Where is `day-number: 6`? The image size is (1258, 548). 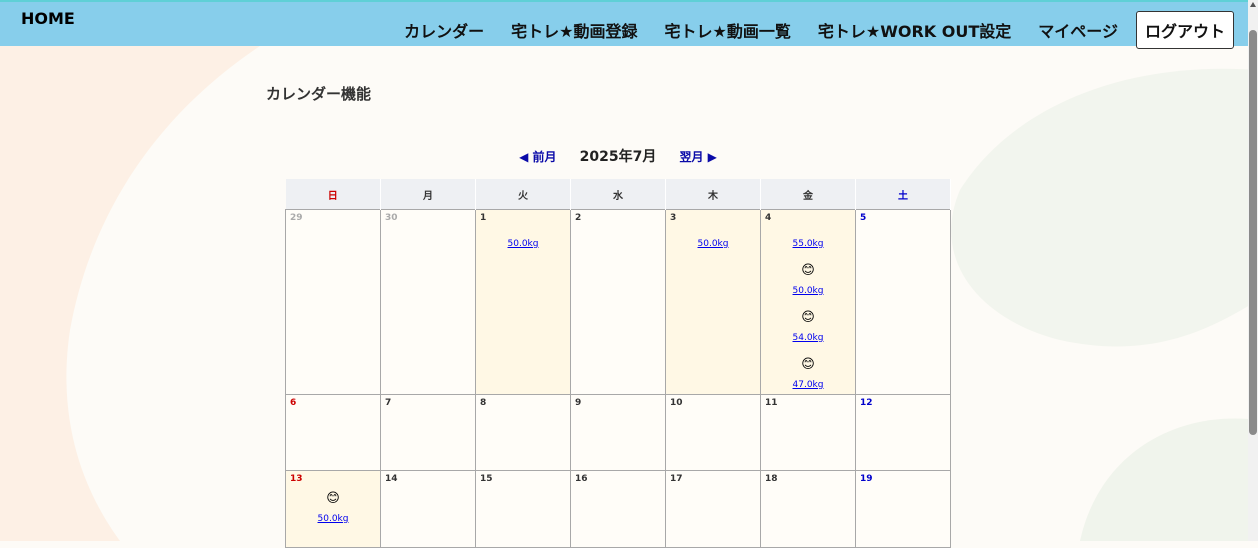
day-number: 6 is located at coordinates (293, 403).